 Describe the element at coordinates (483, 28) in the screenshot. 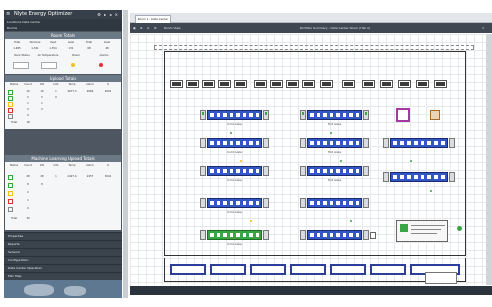

I see `close-icon: ×` at that location.